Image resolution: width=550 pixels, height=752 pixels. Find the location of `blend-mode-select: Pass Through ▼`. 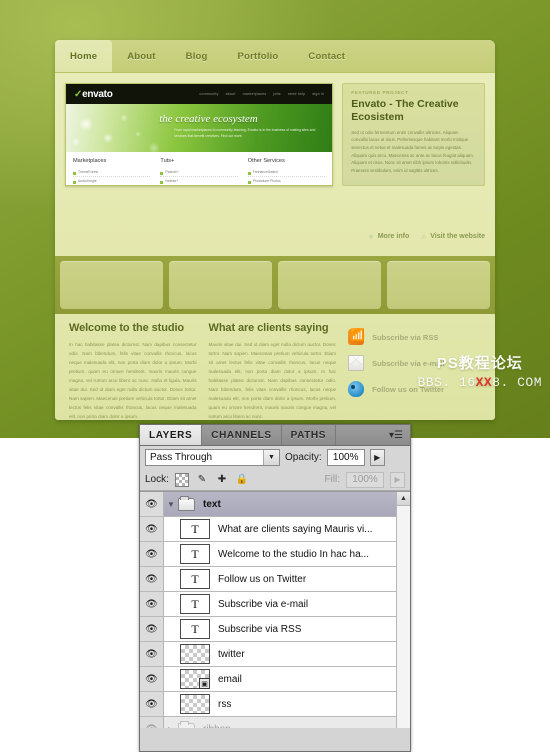

blend-mode-select: Pass Through ▼ is located at coordinates (212, 457).